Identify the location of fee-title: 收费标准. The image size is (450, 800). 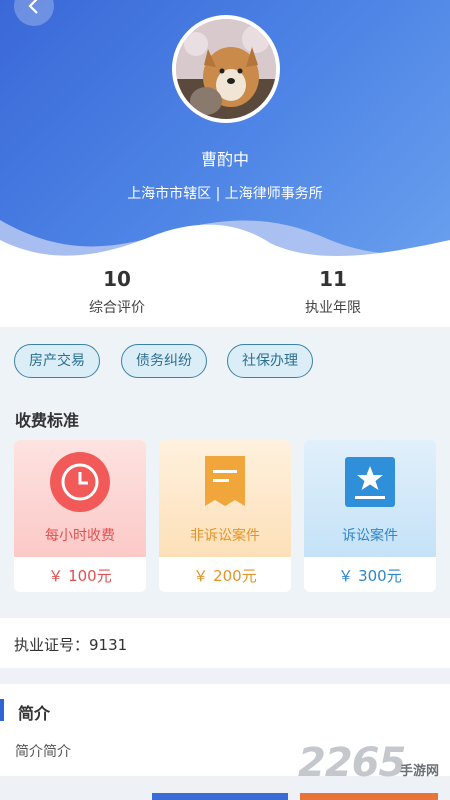
(47, 420).